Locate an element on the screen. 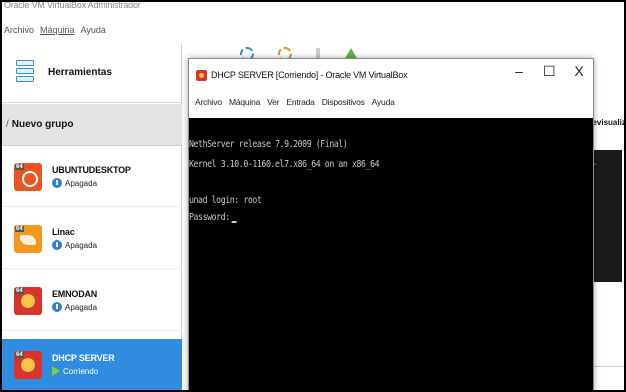  console-line: NethServer release 7.9.2009 (Final) is located at coordinates (268, 144).